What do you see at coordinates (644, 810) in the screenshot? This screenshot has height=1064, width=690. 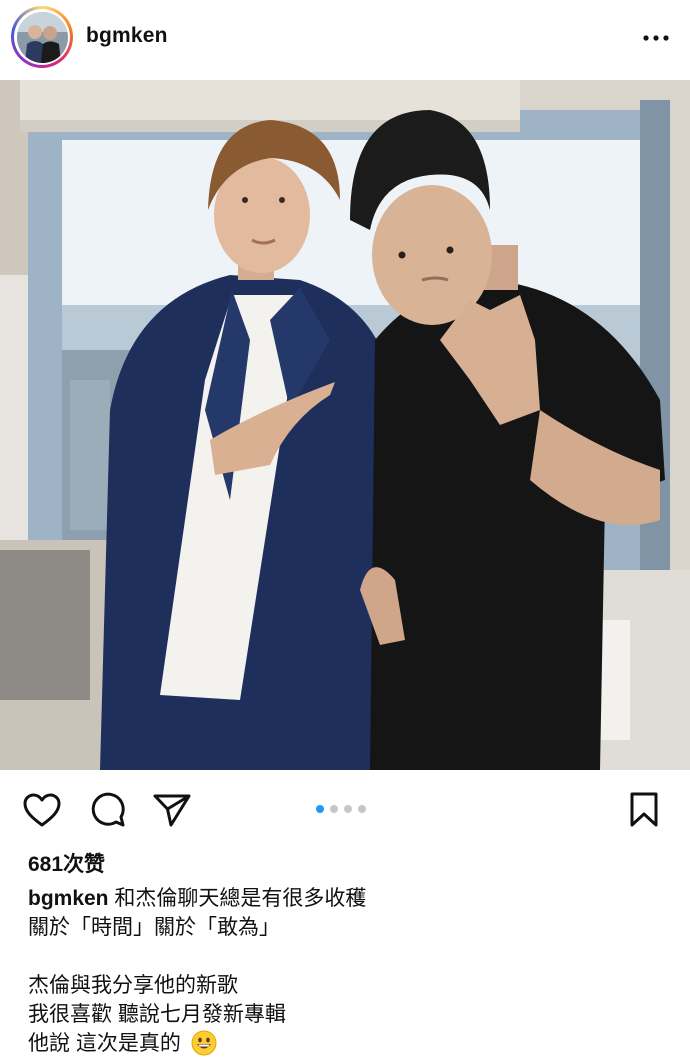 I see `bookmark-icon` at bounding box center [644, 810].